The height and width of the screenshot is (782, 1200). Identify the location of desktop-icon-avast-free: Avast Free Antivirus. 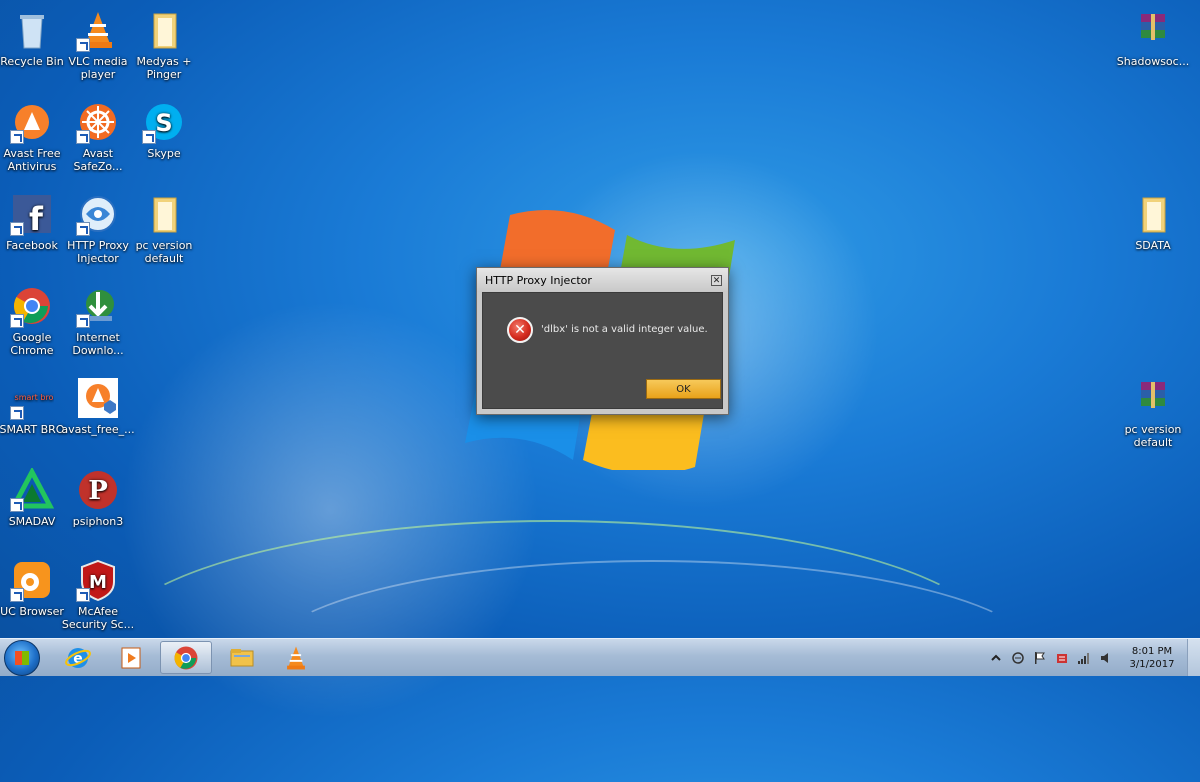
(34, 138).